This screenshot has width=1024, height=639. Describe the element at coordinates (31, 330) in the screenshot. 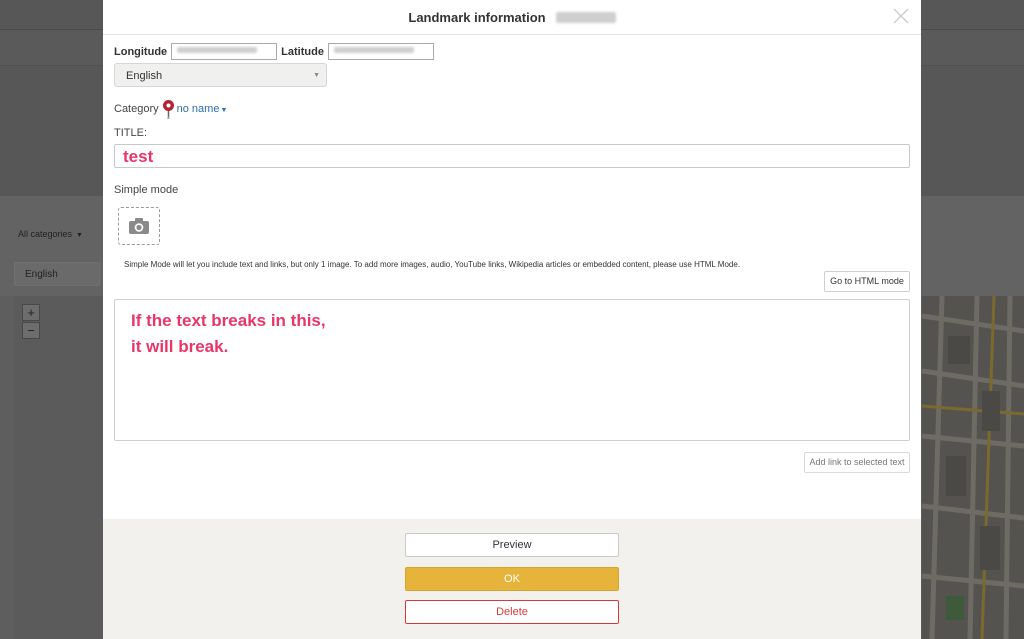

I see `zoom-out-button: −` at that location.